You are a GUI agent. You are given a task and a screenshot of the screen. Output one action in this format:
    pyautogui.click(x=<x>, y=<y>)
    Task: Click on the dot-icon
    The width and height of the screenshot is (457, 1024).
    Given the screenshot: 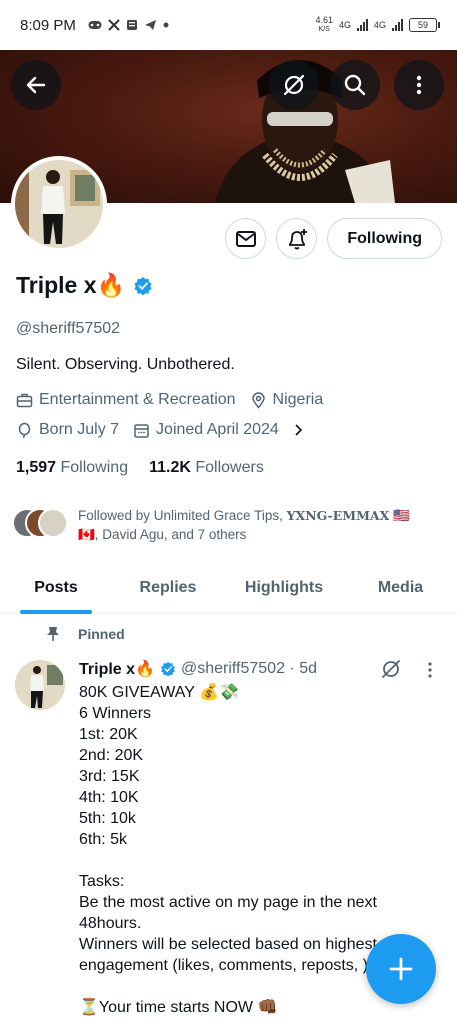 What is the action you would take?
    pyautogui.click(x=166, y=25)
    